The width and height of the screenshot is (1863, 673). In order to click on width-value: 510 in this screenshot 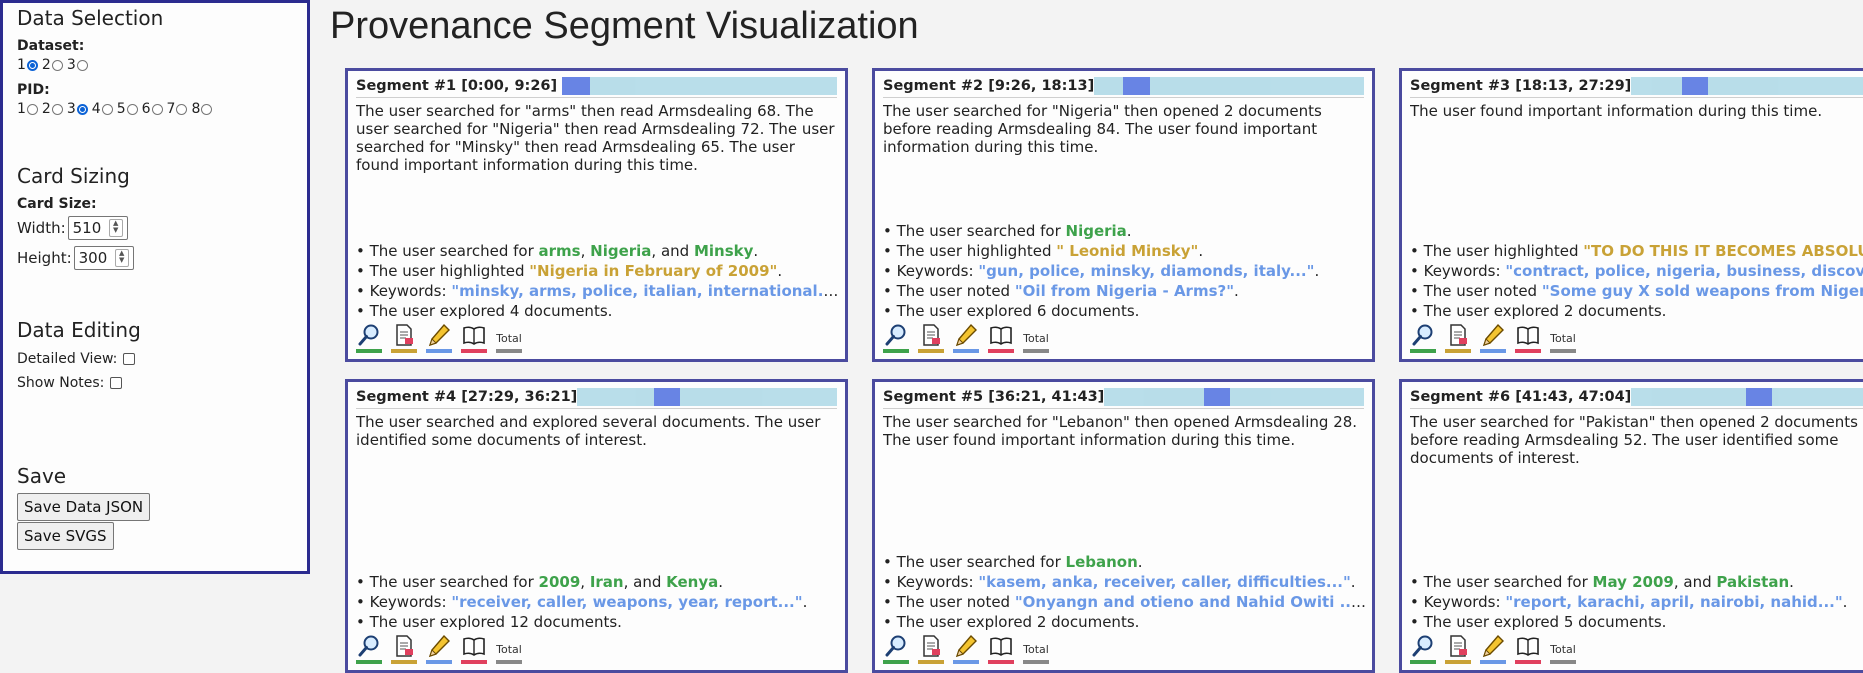, I will do `click(87, 228)`.